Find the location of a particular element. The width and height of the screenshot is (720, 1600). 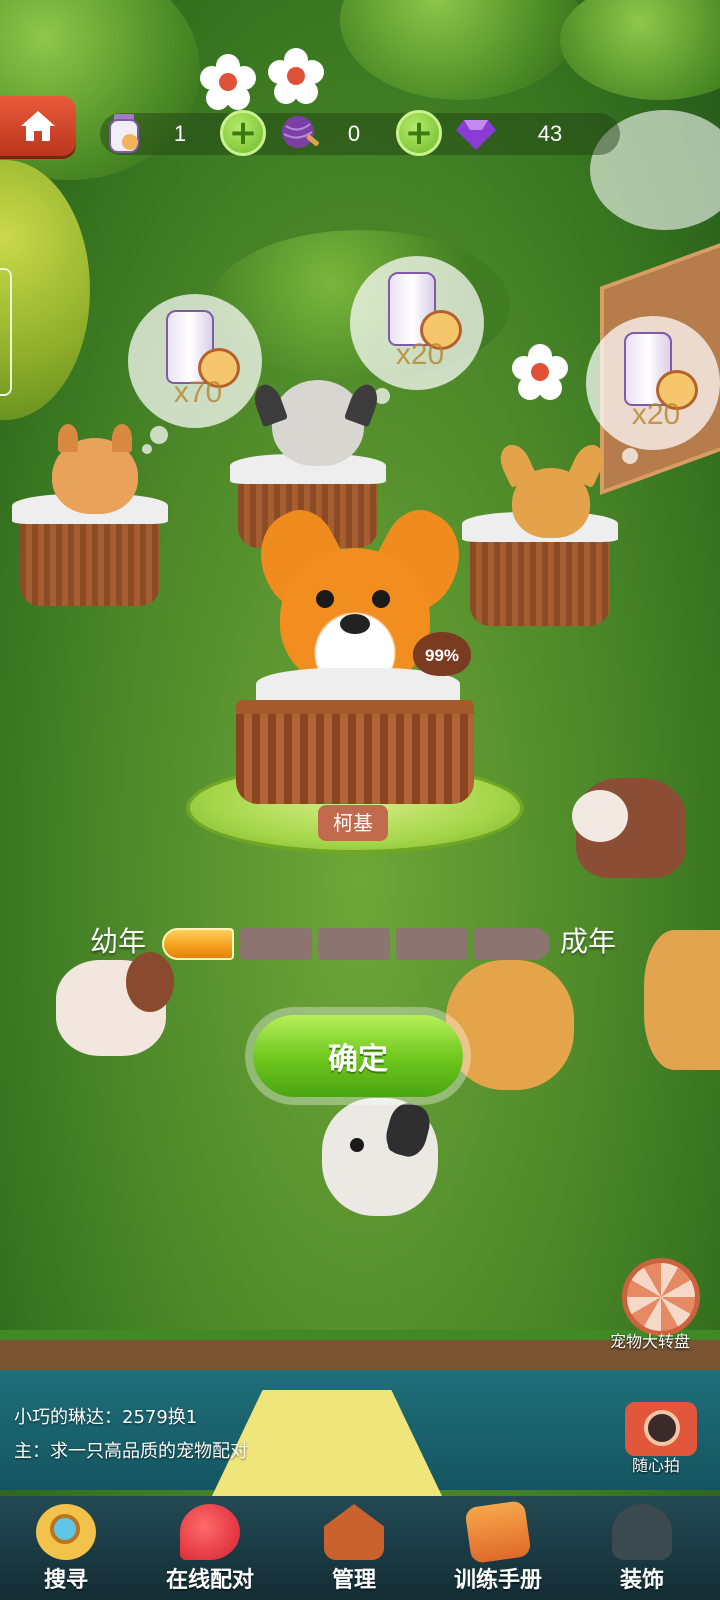

nav-online-match: 在线配对 is located at coordinates (210, 1550).